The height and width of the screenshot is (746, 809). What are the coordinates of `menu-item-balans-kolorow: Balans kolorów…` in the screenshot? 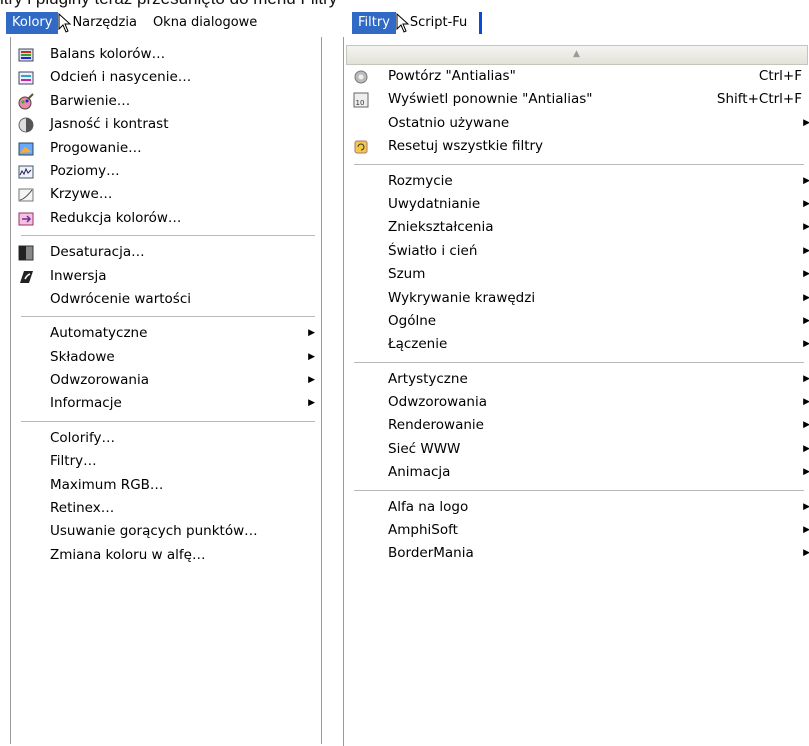 It's located at (166, 54).